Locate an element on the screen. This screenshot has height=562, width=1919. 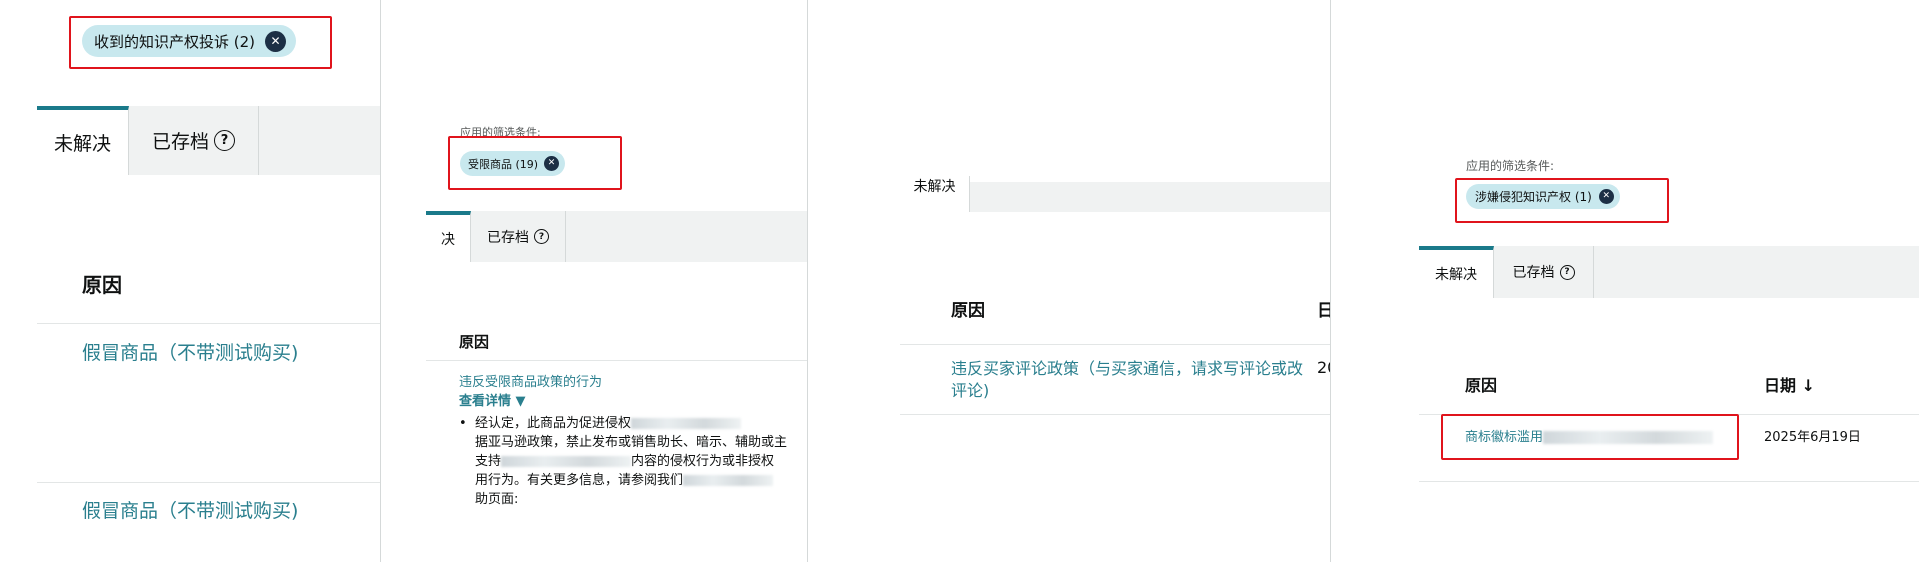
row-date: 2025年6月19日 is located at coordinates (1812, 437).